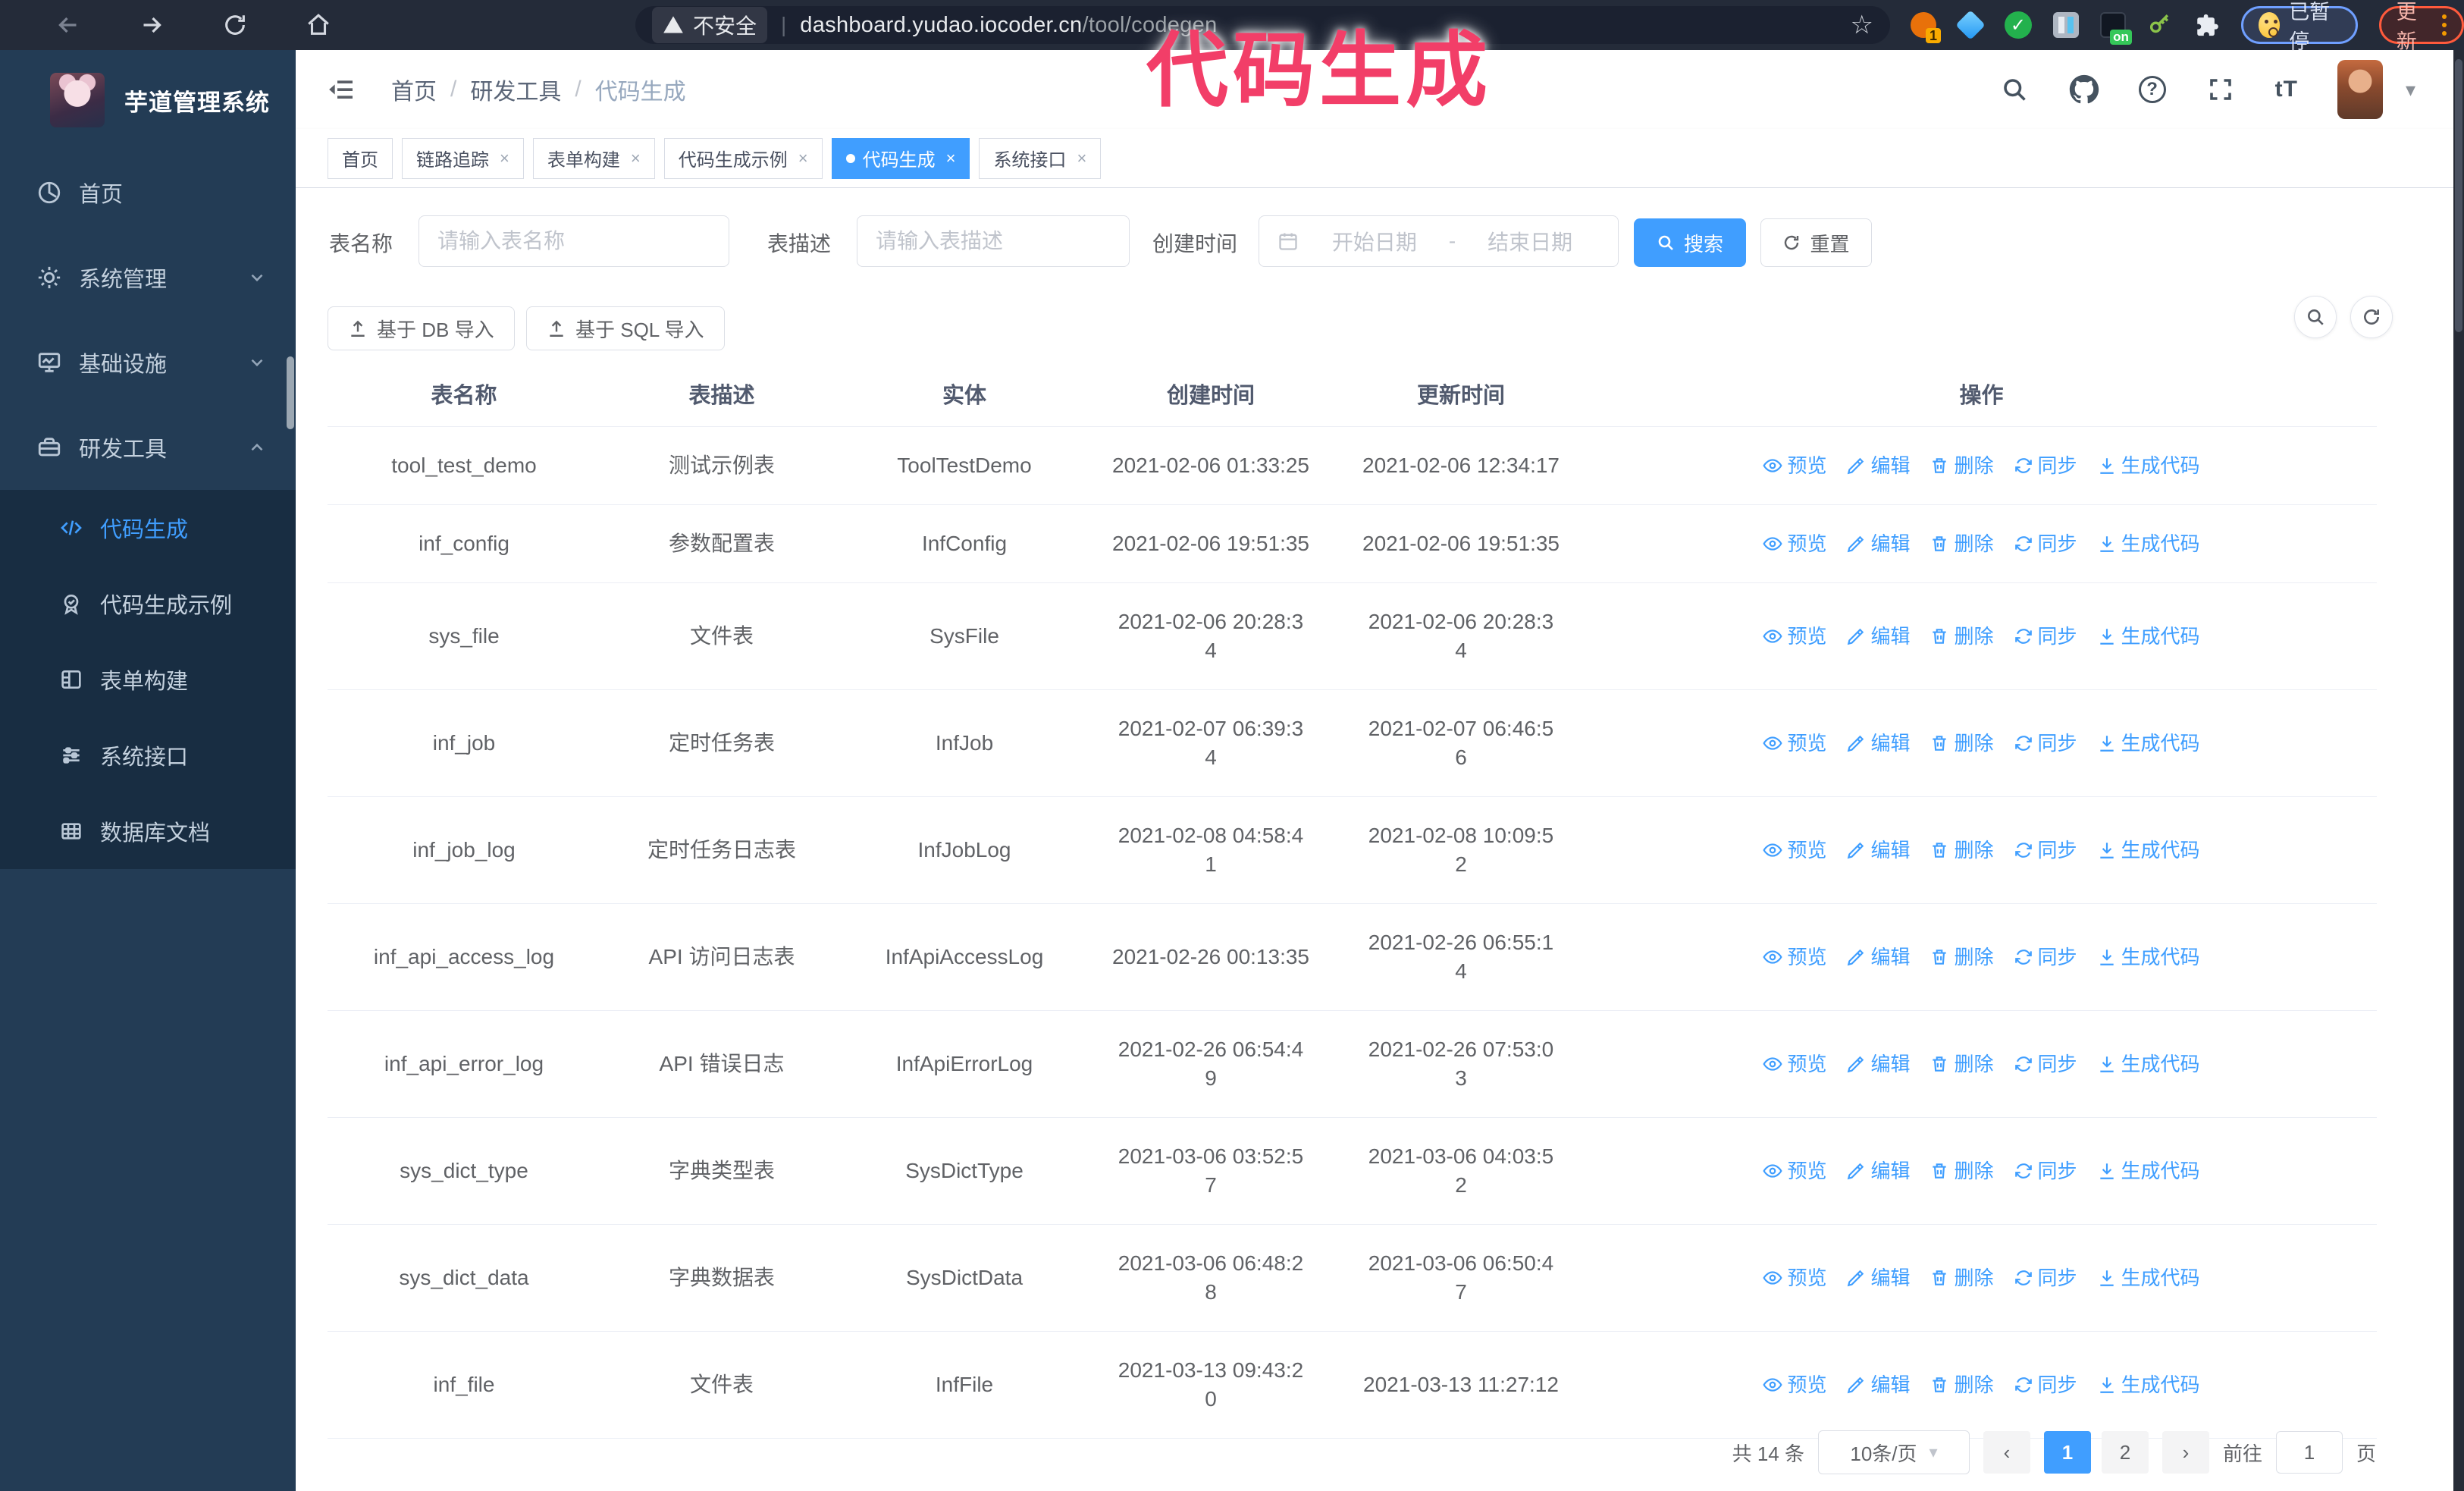  What do you see at coordinates (710, 25) in the screenshot?
I see `security-chip: 不安全` at bounding box center [710, 25].